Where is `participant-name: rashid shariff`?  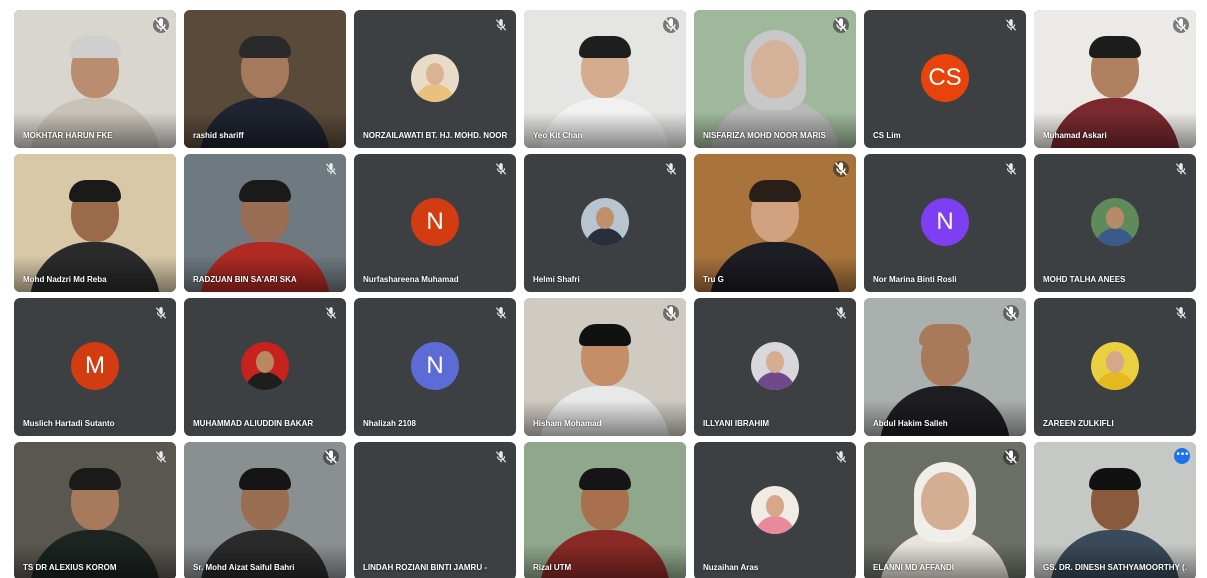
participant-name: rashid shariff is located at coordinates (218, 135).